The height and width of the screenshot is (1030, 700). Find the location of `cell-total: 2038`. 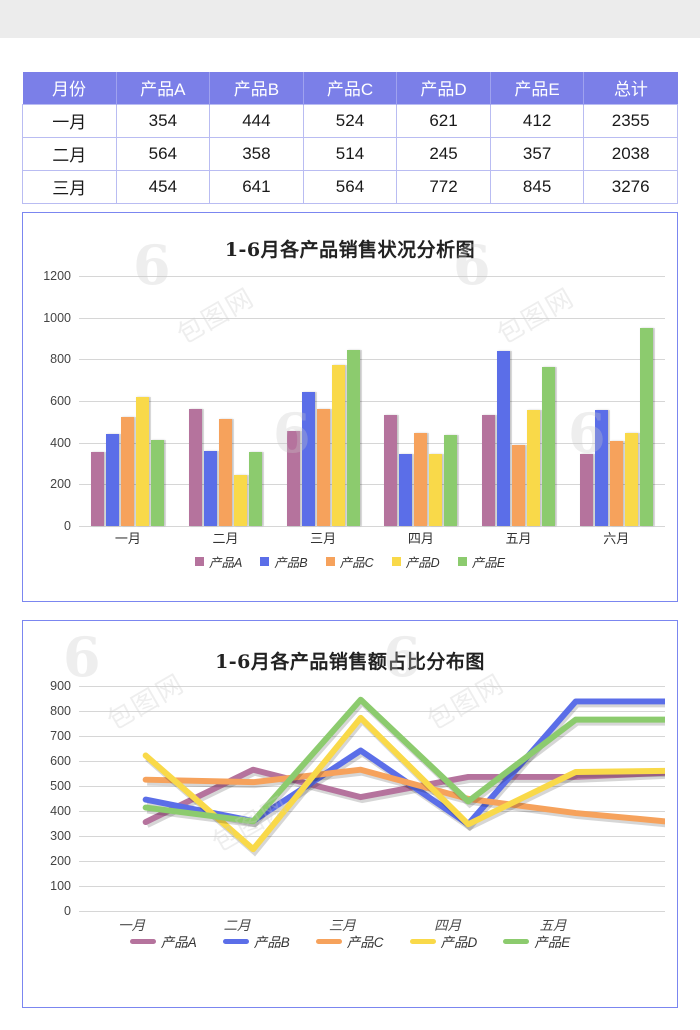

cell-total: 2038 is located at coordinates (630, 153).